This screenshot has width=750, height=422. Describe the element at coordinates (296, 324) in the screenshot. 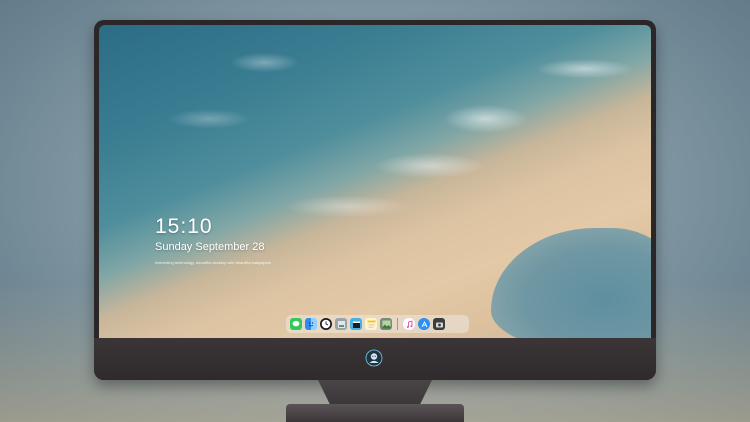

I see `messages-icon` at that location.